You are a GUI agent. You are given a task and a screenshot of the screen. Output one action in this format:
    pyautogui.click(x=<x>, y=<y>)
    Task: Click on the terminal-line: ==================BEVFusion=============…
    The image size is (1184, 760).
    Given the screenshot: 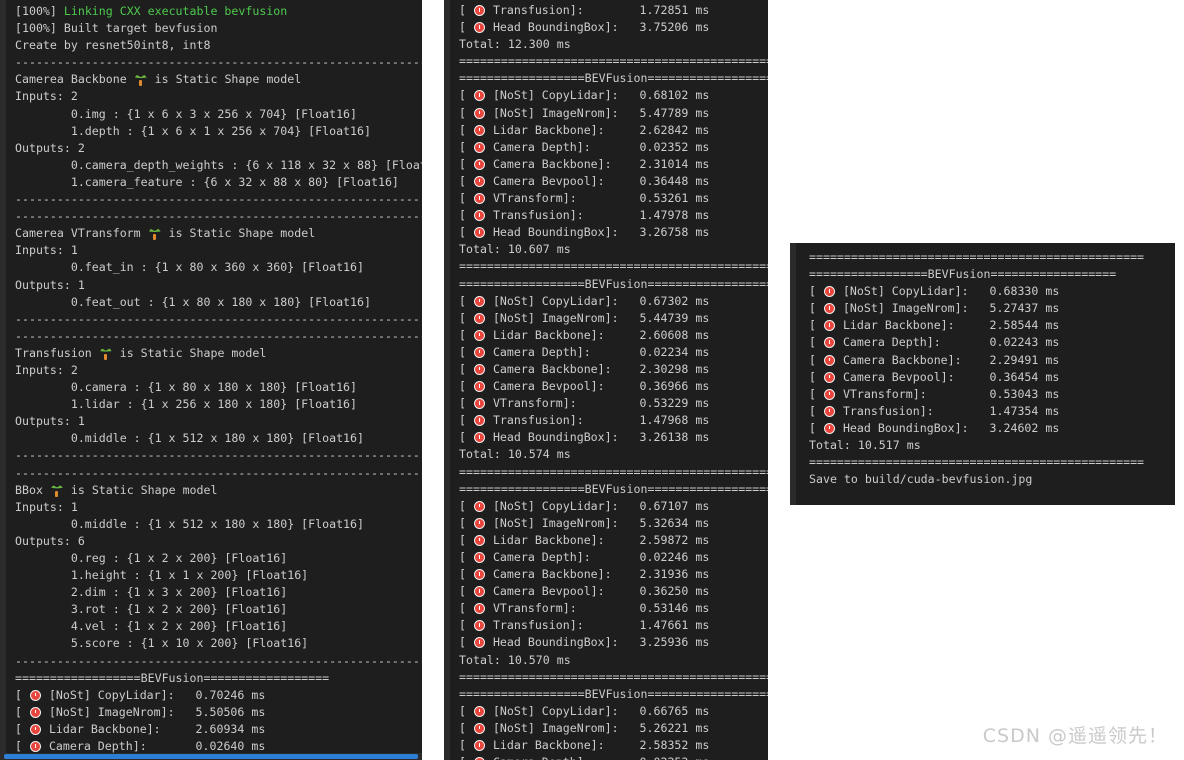 What is the action you would take?
    pyautogui.click(x=606, y=489)
    